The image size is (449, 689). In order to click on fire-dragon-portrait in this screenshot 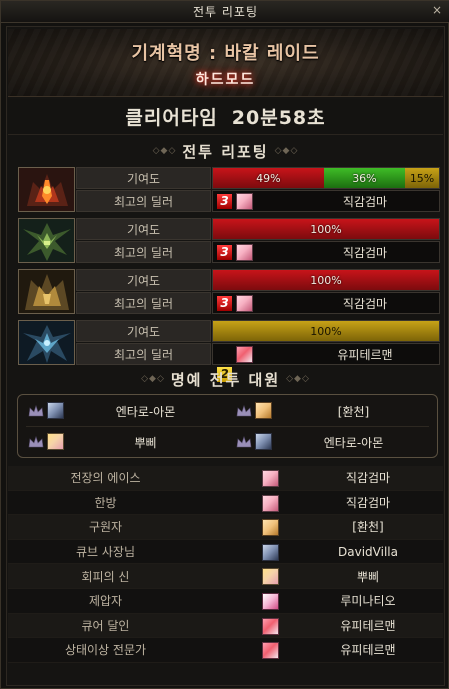, I will do `click(46, 189)`.